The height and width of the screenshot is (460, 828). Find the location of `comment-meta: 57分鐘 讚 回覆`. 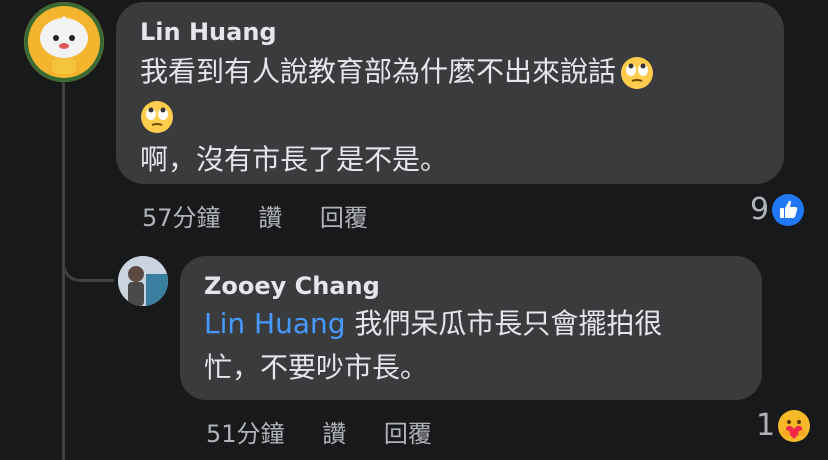

comment-meta: 57分鐘 讚 回覆 is located at coordinates (270, 215).